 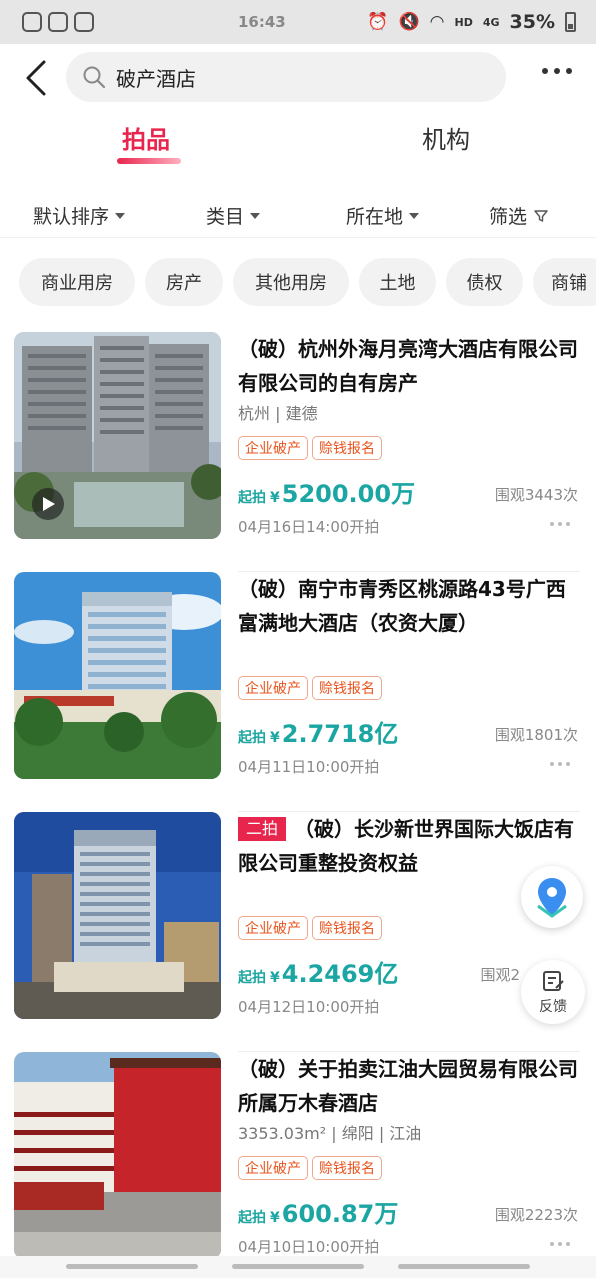 What do you see at coordinates (402, 606) in the screenshot?
I see `item-title: （破）南宁市青秀区桃源路43号广西富满地大酒店（农资大厦）` at bounding box center [402, 606].